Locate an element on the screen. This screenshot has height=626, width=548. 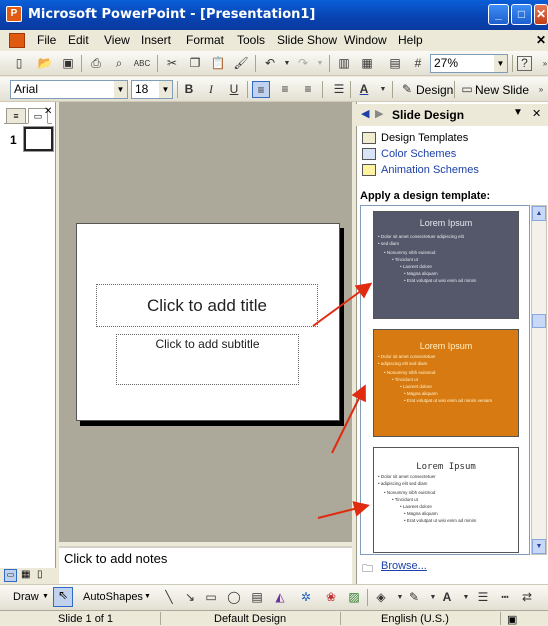
line-icon: ╲ is located at coordinates (169, 597).